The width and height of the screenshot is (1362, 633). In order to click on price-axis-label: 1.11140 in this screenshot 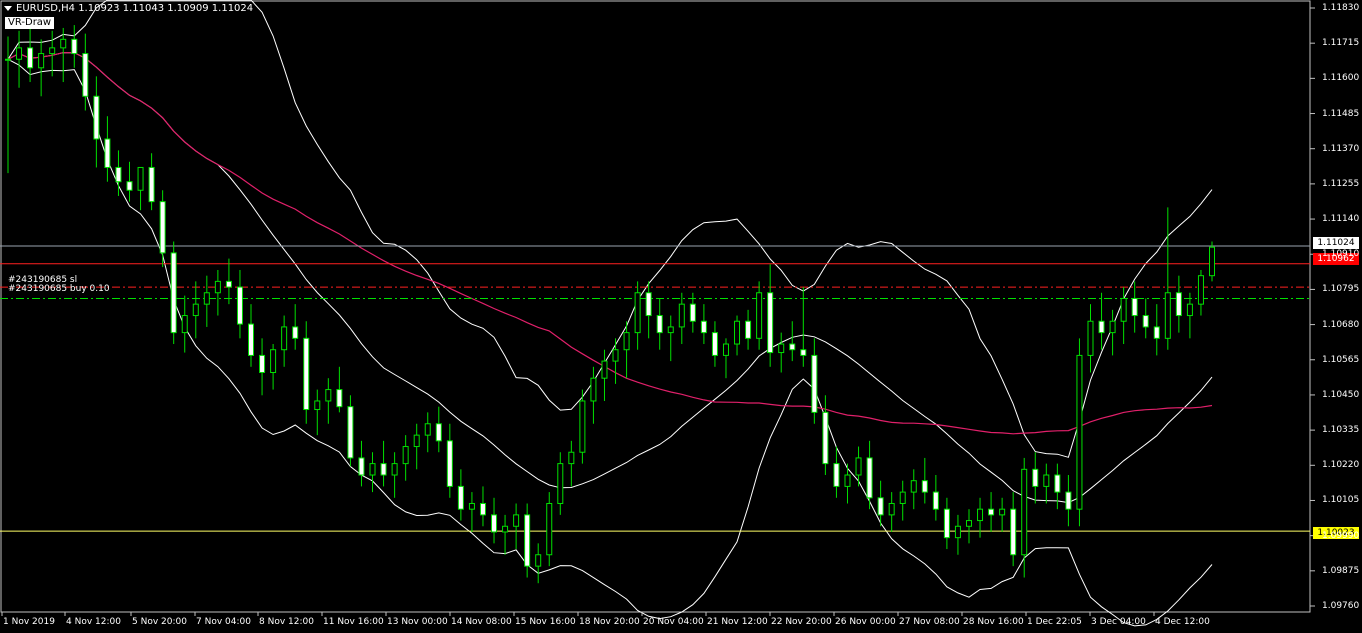, I will do `click(1341, 219)`.